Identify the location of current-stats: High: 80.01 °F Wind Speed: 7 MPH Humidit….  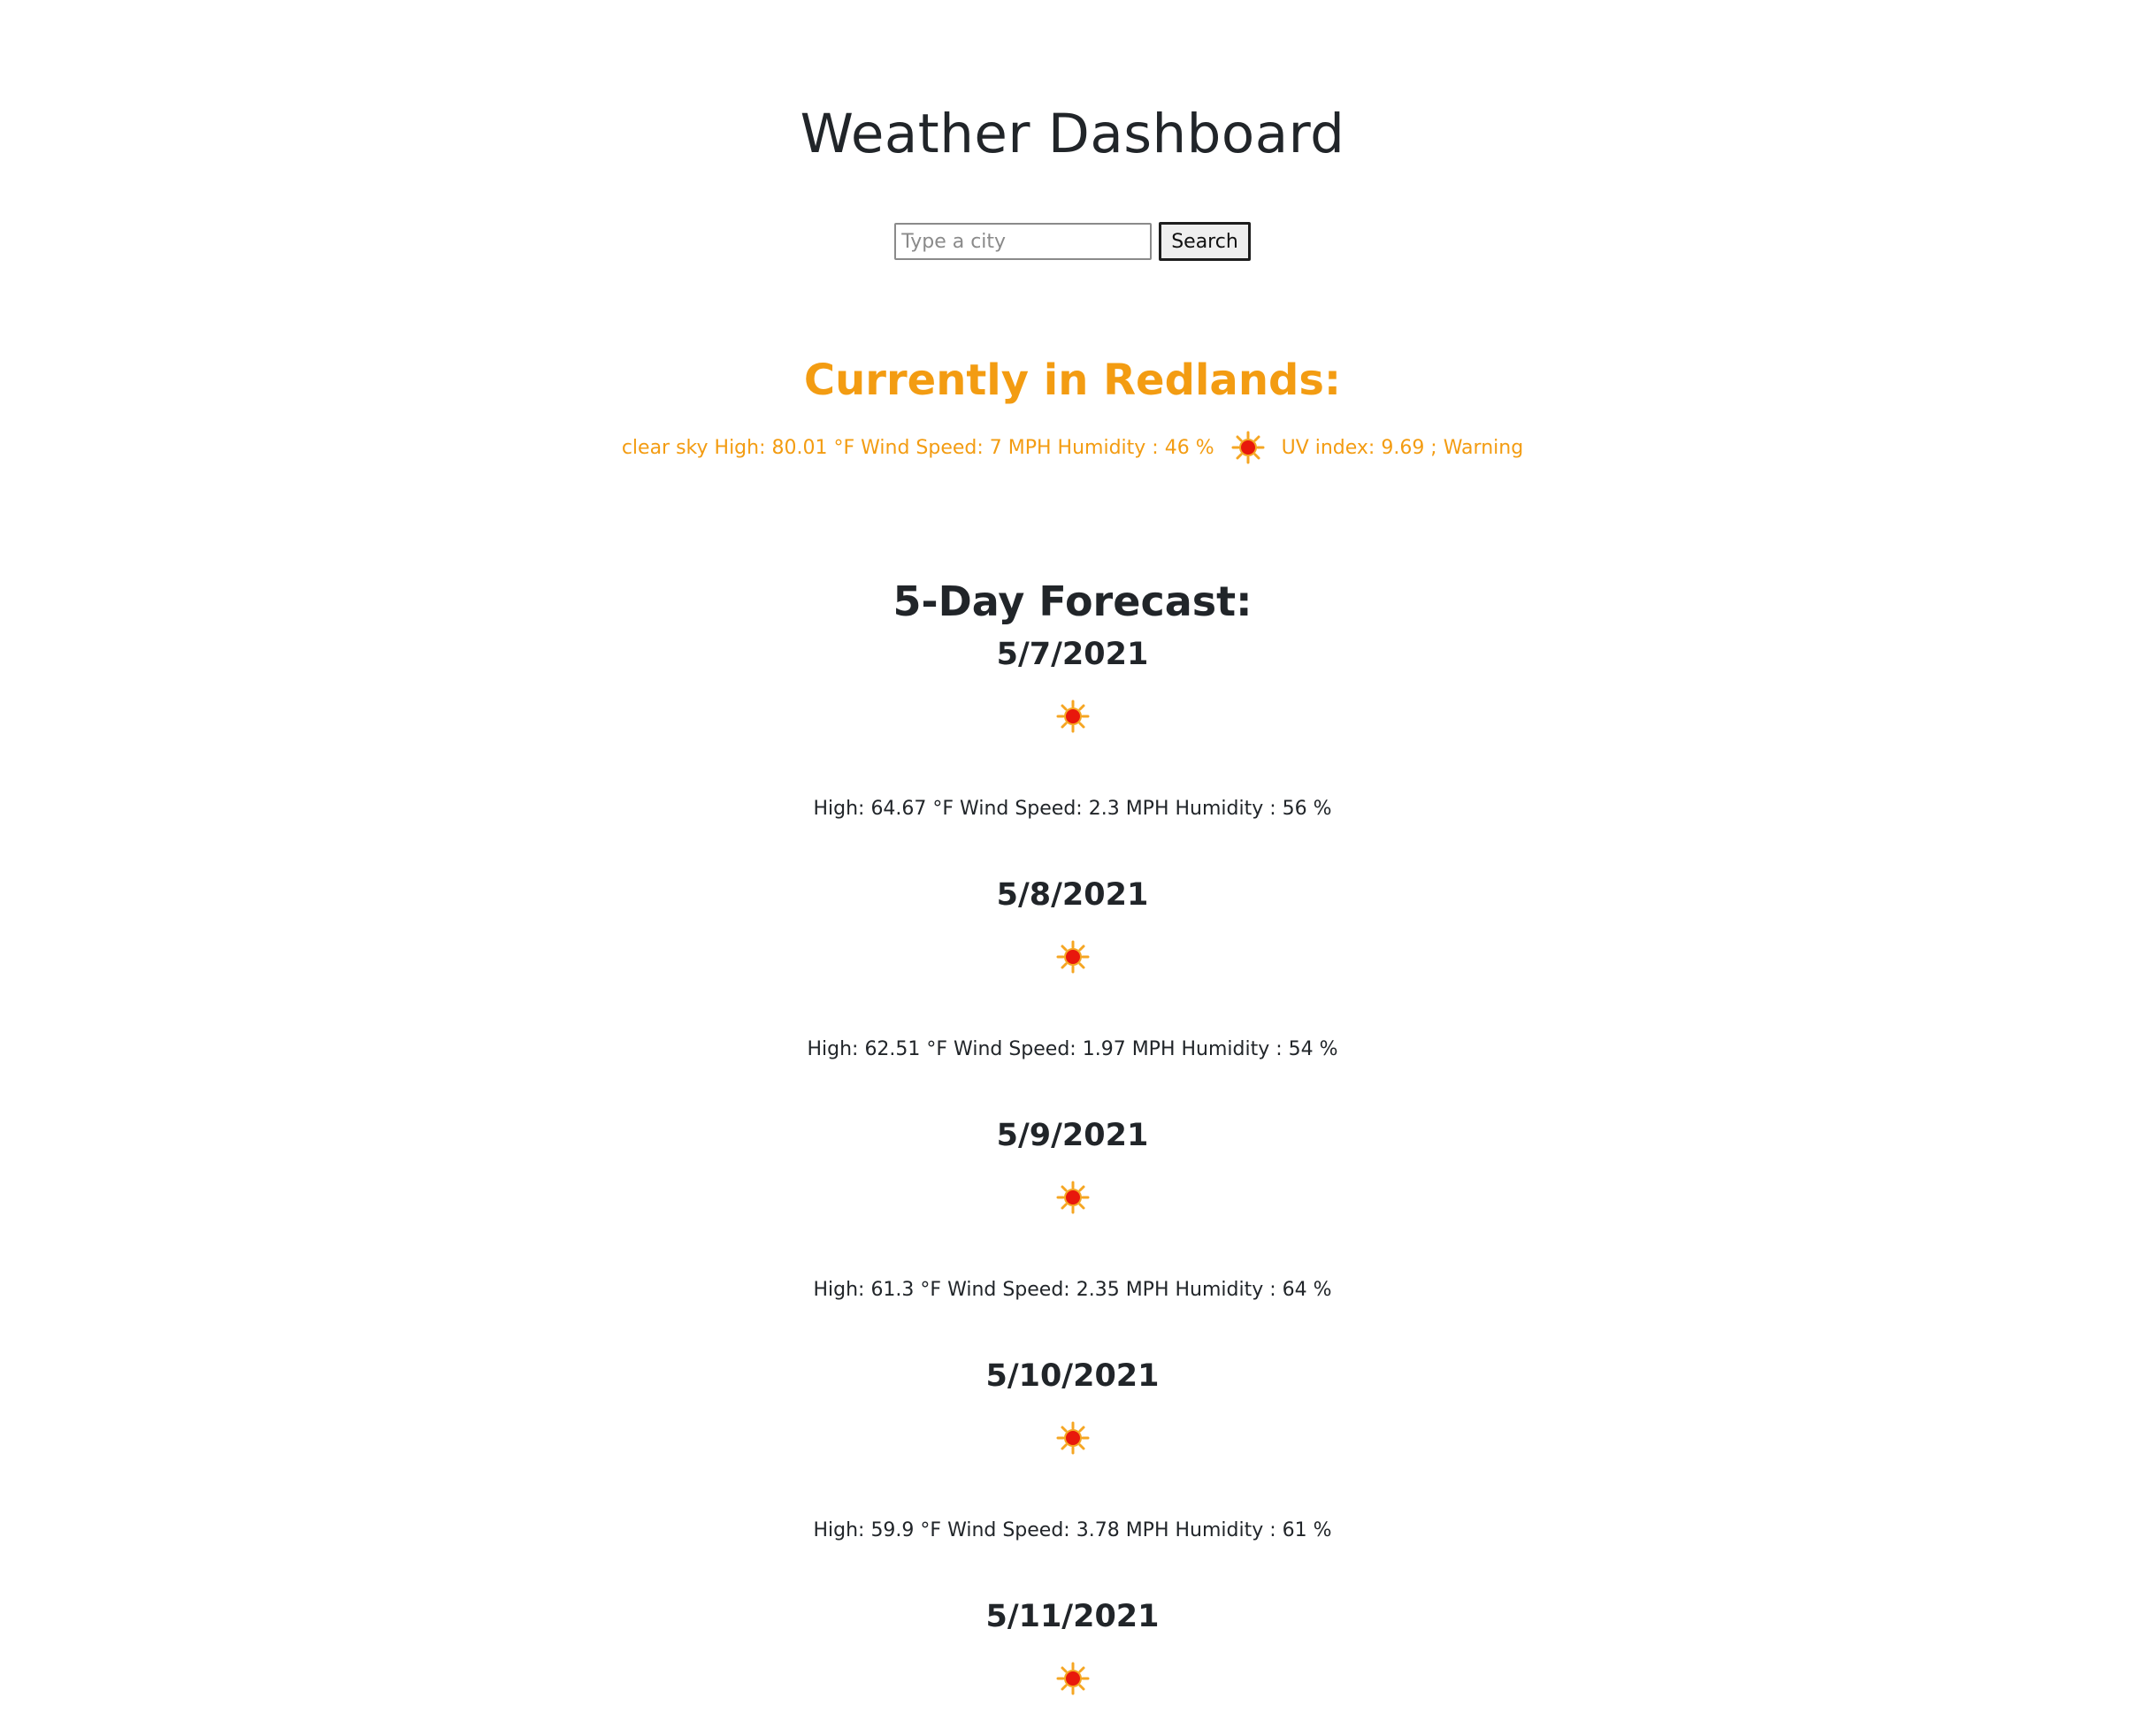
(964, 447).